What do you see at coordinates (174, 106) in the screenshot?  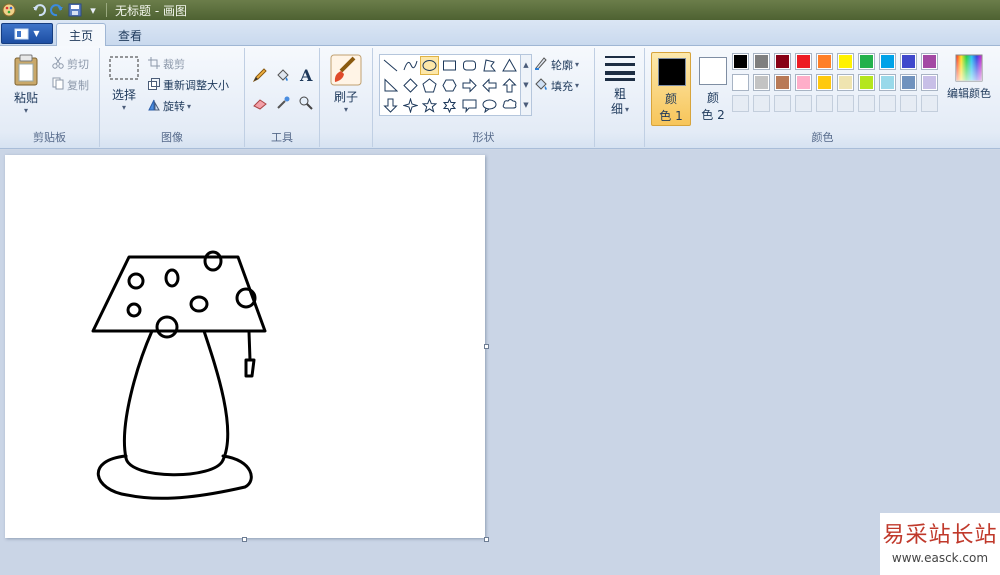 I see `rotate-label: 旋转` at bounding box center [174, 106].